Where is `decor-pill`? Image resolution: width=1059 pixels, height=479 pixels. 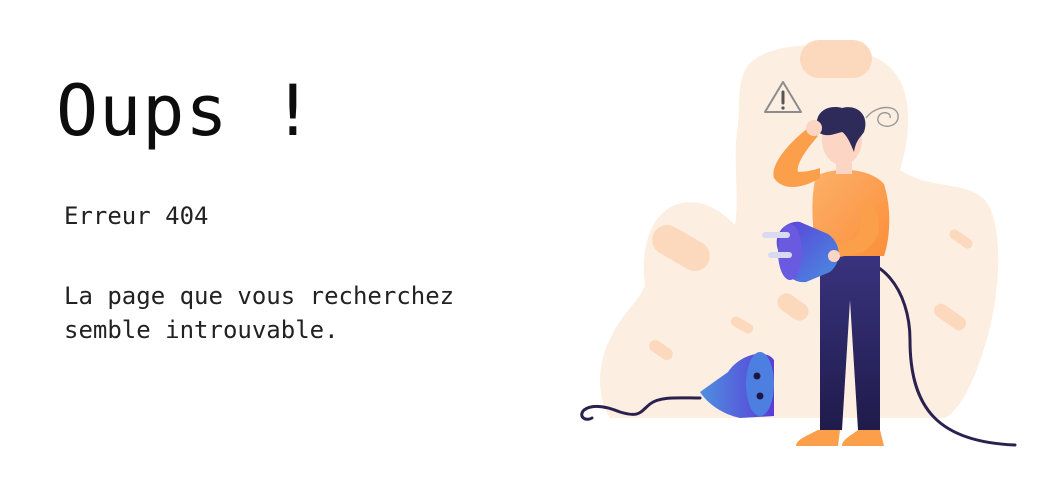
decor-pill is located at coordinates (836, 59).